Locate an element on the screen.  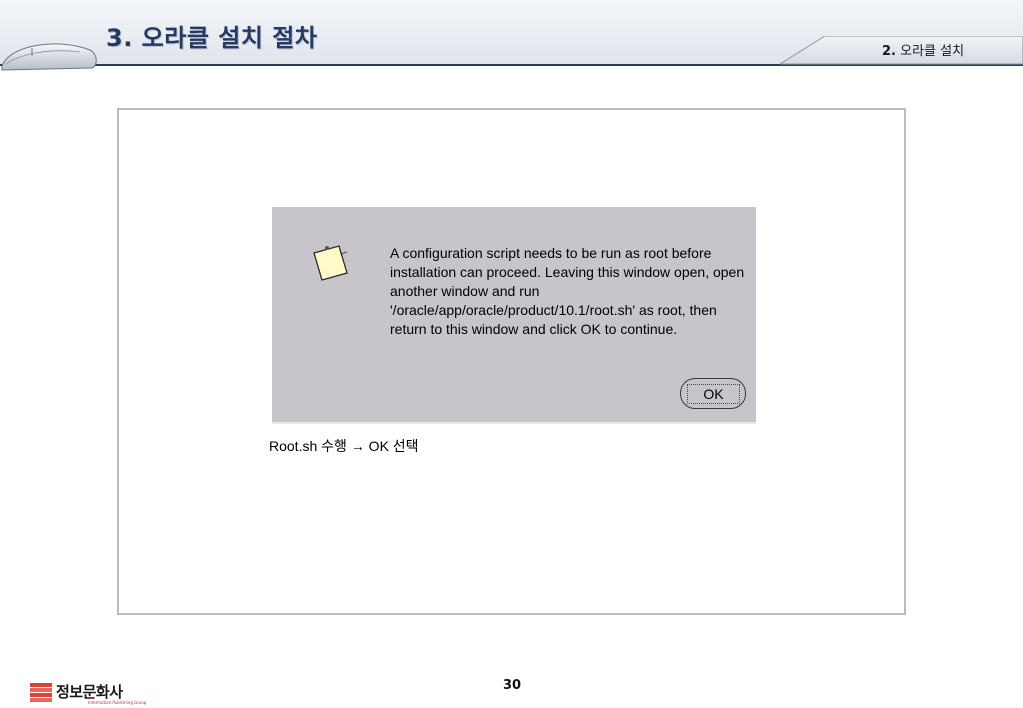
ok-button-label: OK is located at coordinates (713, 394).